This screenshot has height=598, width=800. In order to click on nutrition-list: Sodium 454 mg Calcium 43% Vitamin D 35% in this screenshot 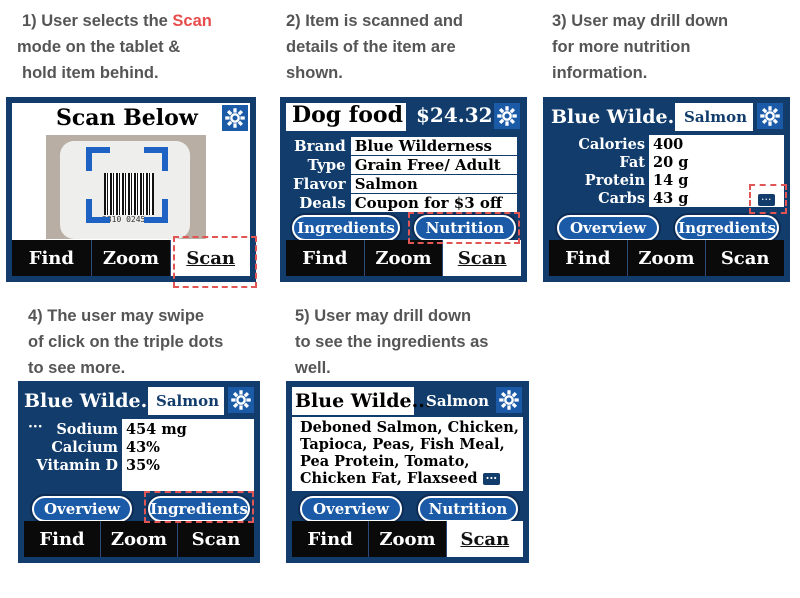, I will do `click(105, 448)`.